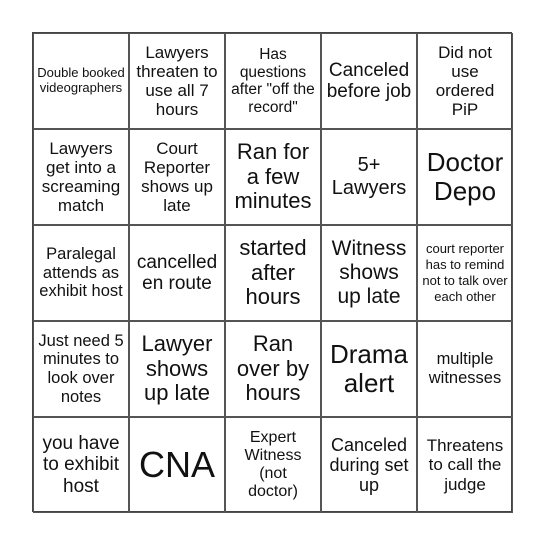  I want to click on bingo-cell: Canceled before job, so click(369, 81).